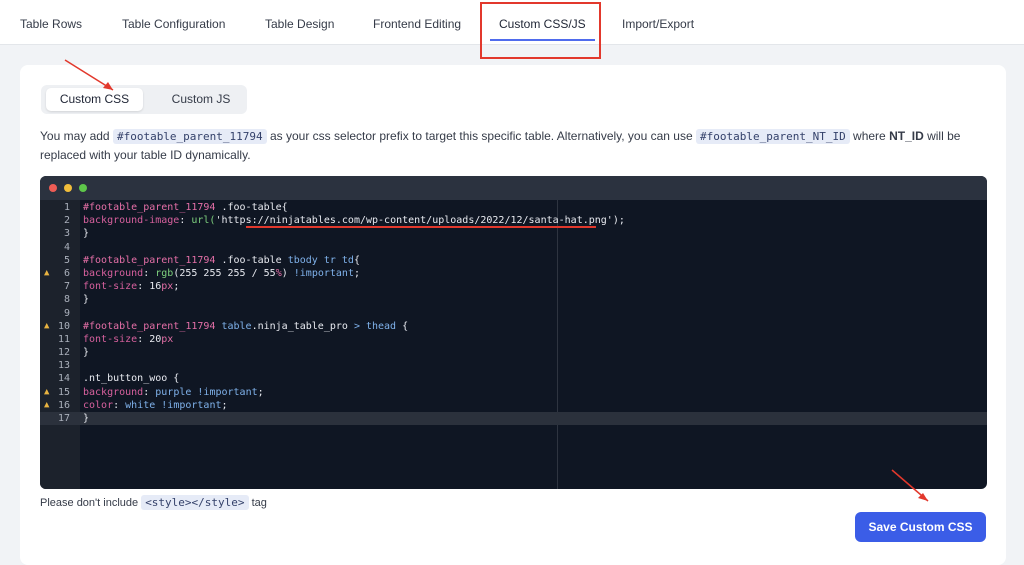 This screenshot has height=565, width=1024. Describe the element at coordinates (153, 502) in the screenshot. I see `footer-note: Please don't include <style></style> tag` at that location.